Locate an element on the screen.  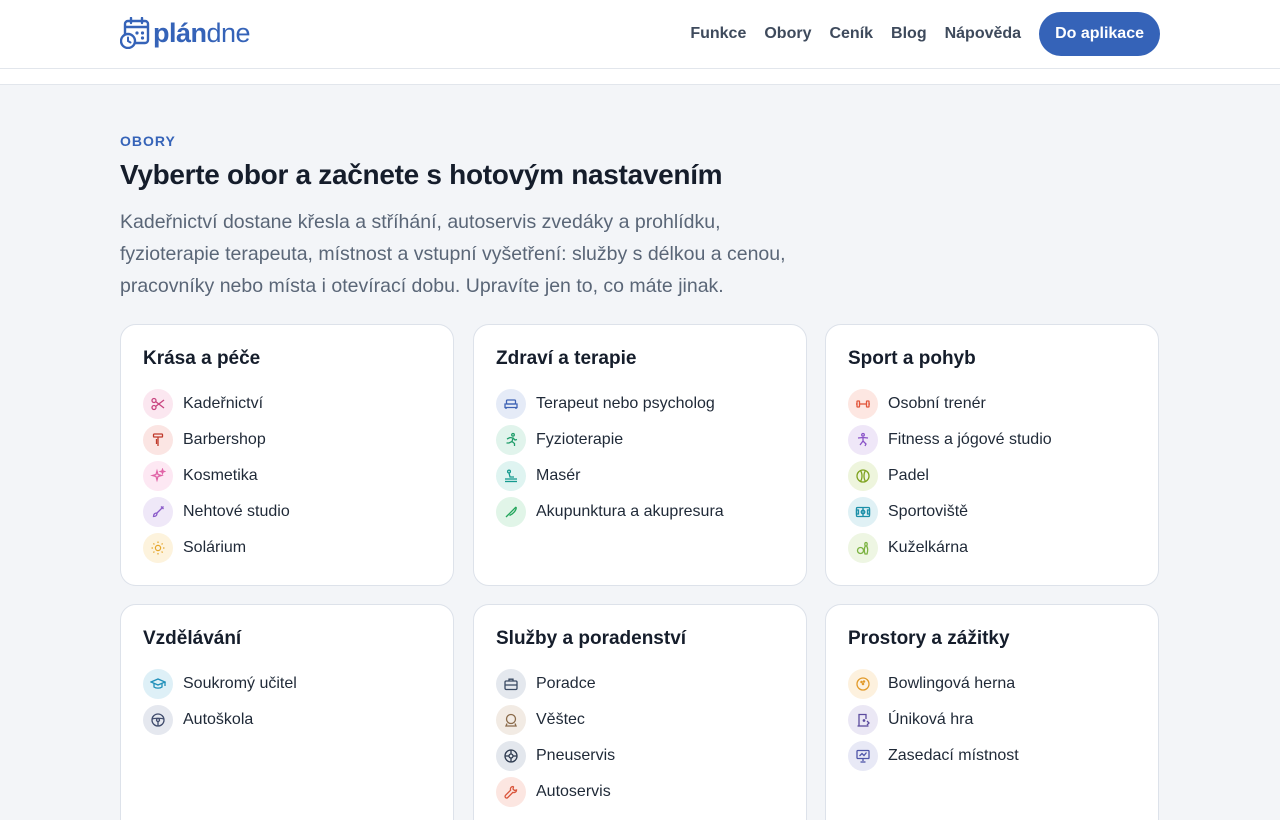
card-title: Sport a pohyb is located at coordinates (912, 358).